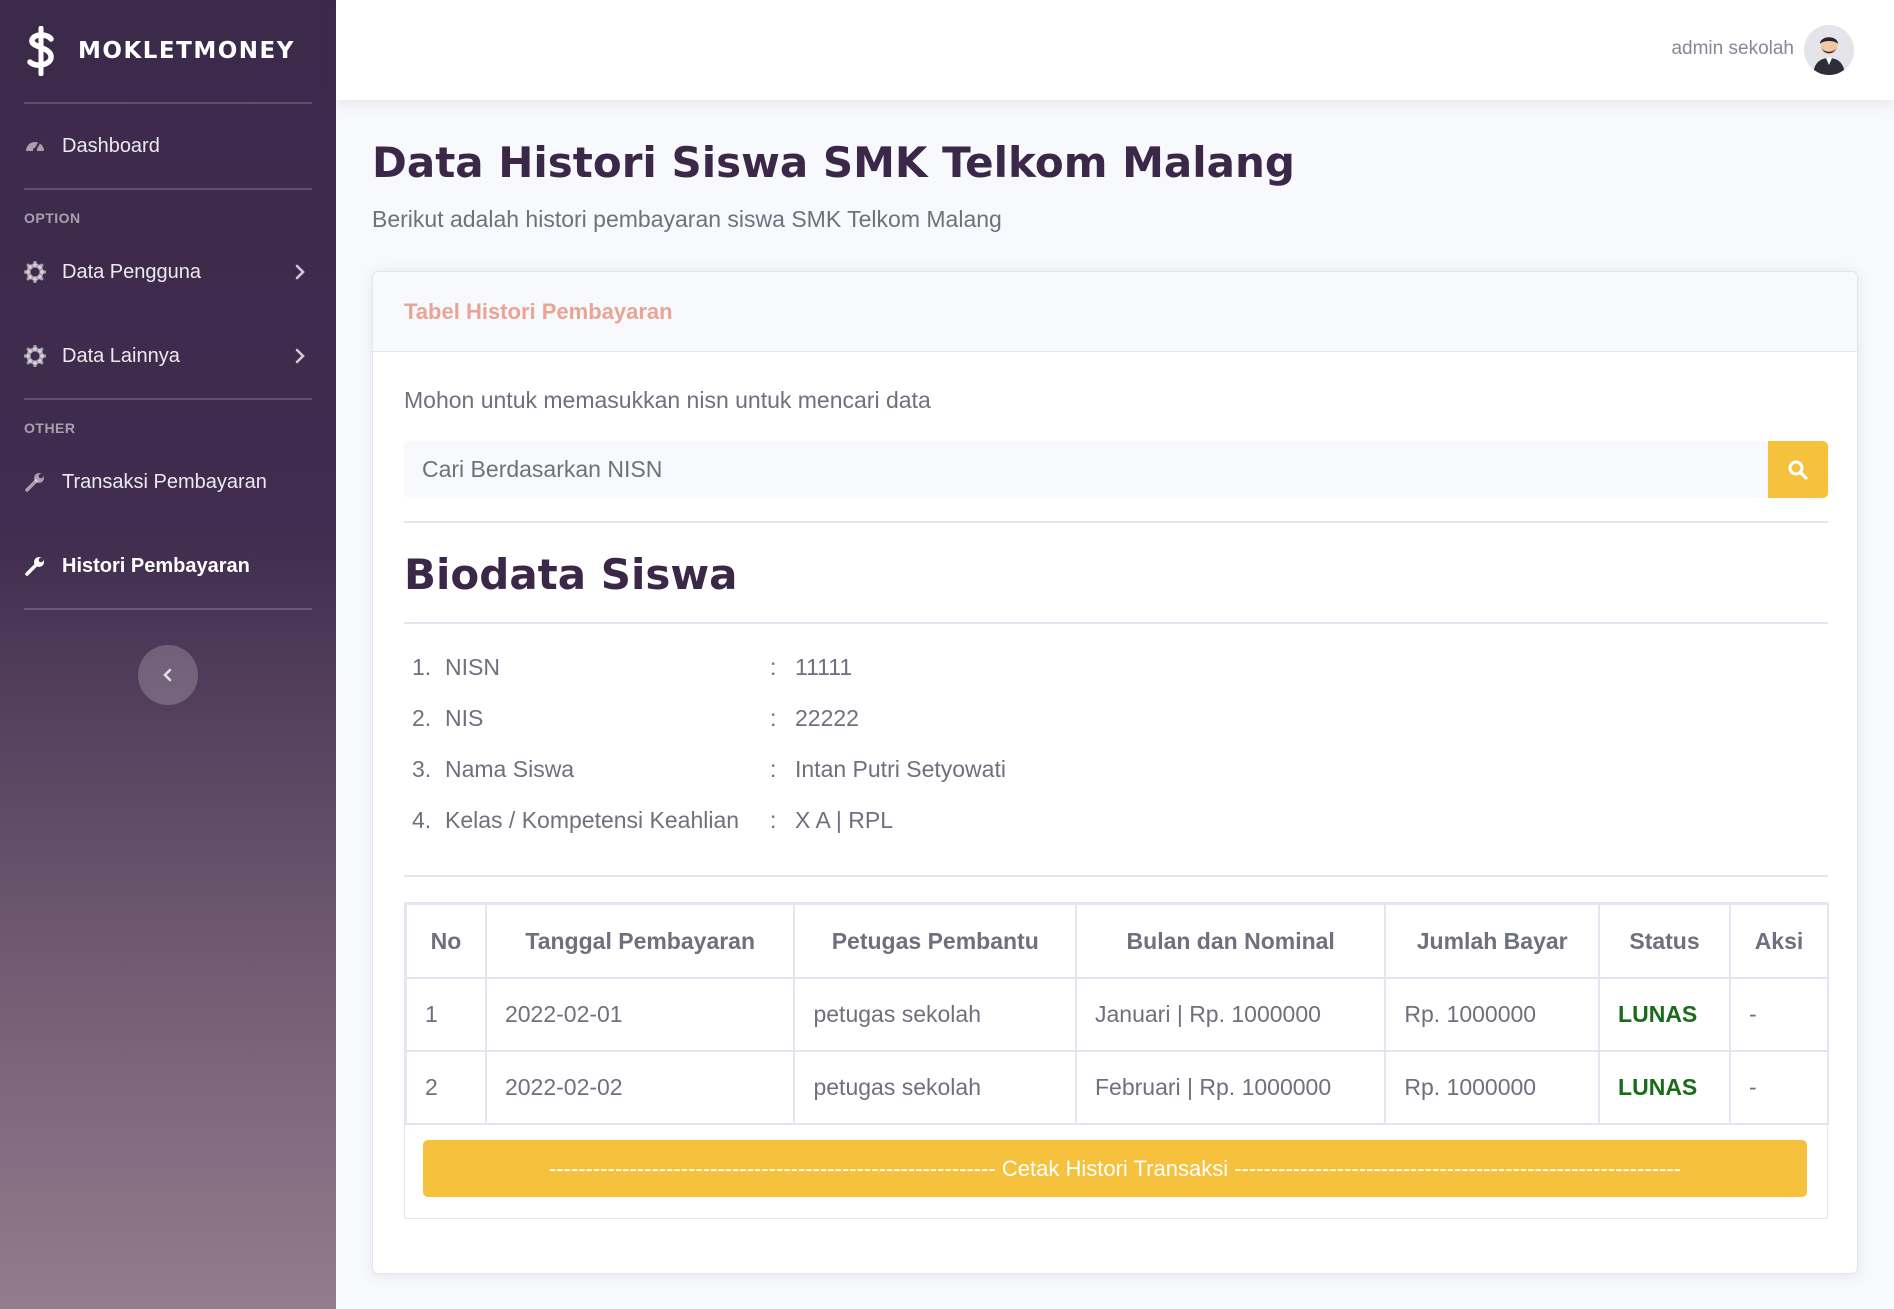 The image size is (1894, 1309). What do you see at coordinates (824, 667) in the screenshot?
I see `biodata-value: 11111` at bounding box center [824, 667].